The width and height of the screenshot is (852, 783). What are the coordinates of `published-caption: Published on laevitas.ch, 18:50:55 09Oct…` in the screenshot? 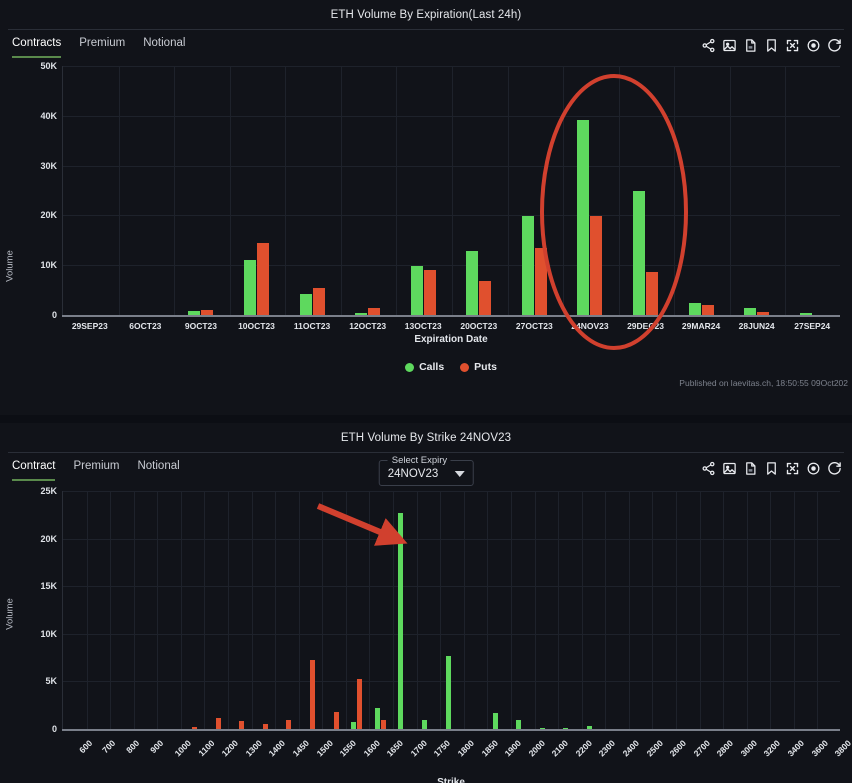 It's located at (763, 383).